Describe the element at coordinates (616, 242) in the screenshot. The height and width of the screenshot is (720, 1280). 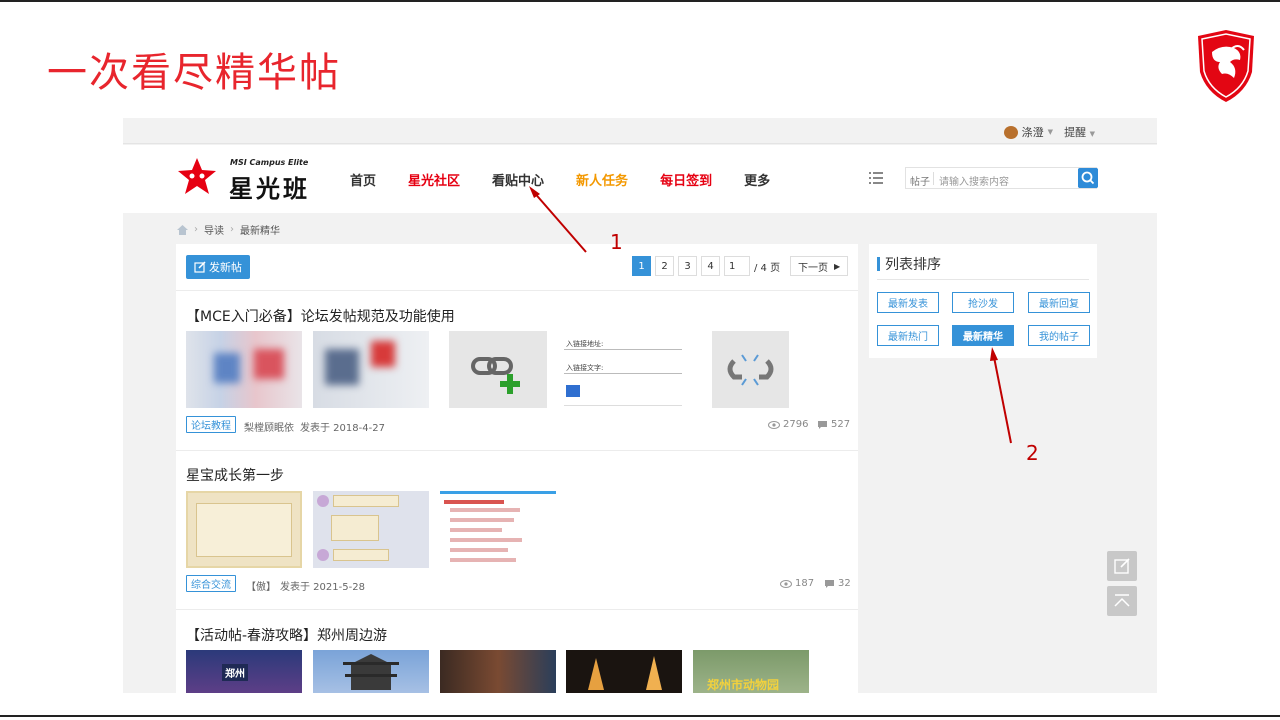
I see `annotation-label-1: 1` at that location.